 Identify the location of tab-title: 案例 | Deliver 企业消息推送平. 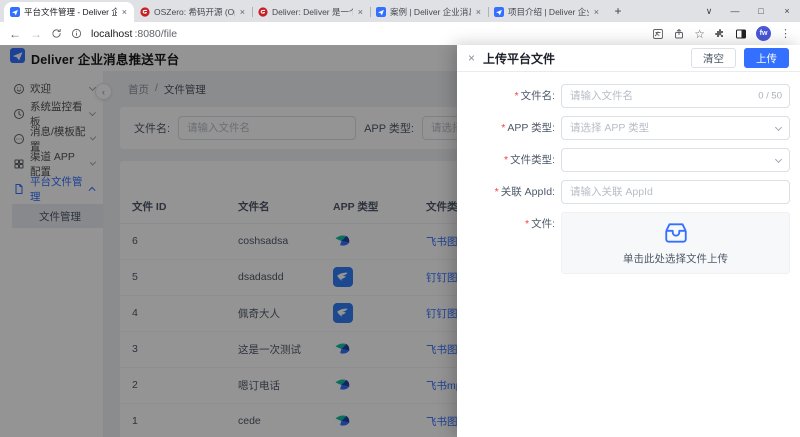
(430, 12).